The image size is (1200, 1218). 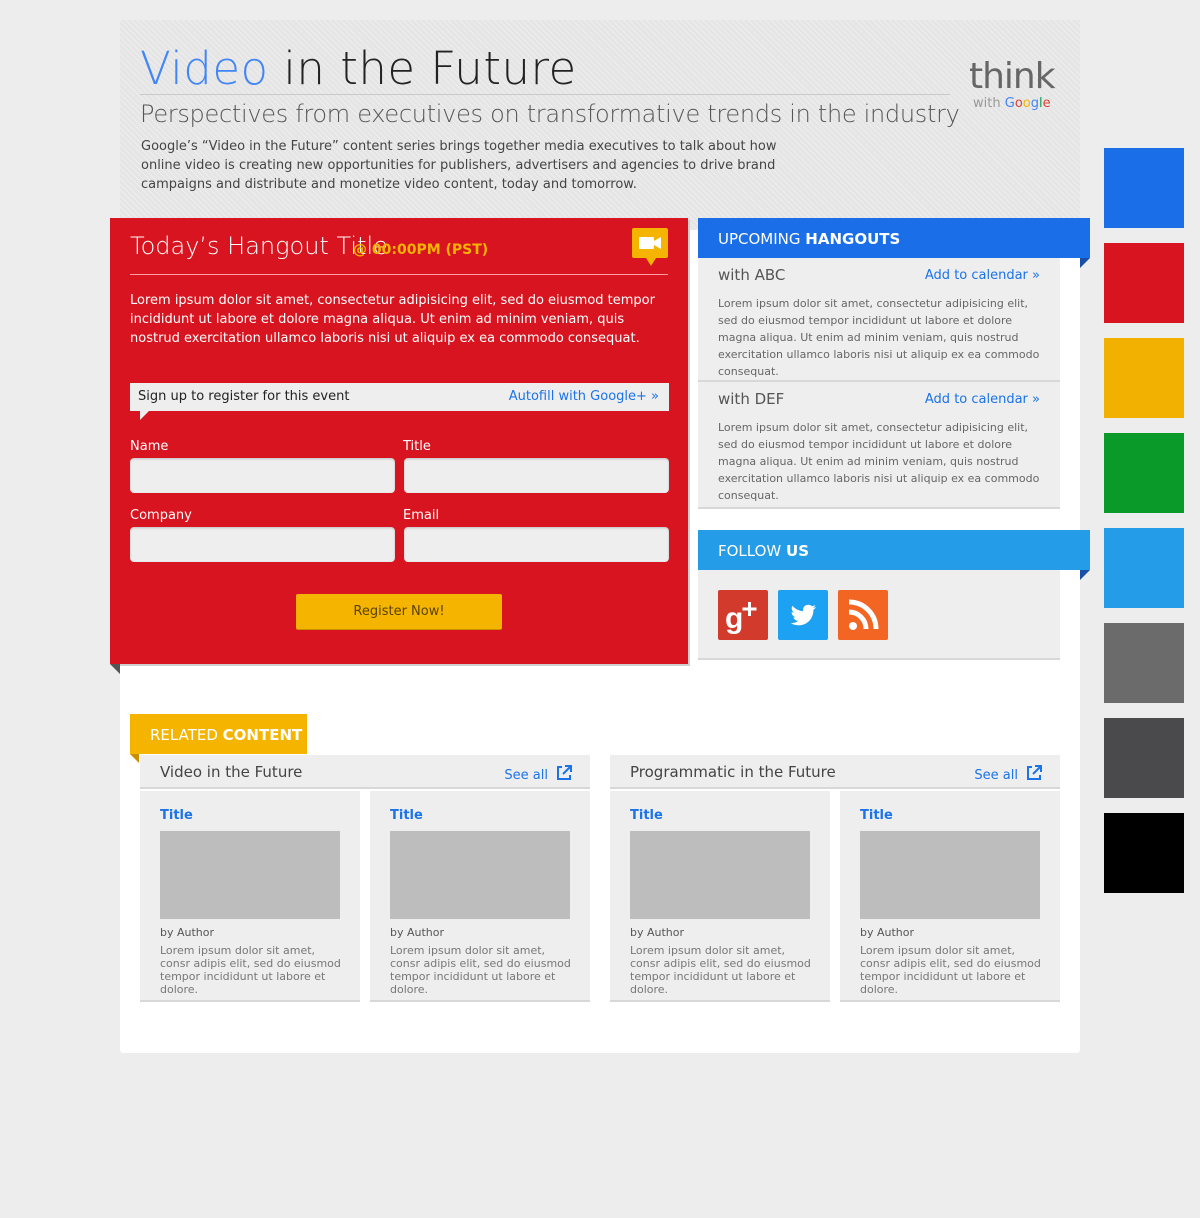 I want to click on logo-google-letter: G, so click(x=1009, y=103).